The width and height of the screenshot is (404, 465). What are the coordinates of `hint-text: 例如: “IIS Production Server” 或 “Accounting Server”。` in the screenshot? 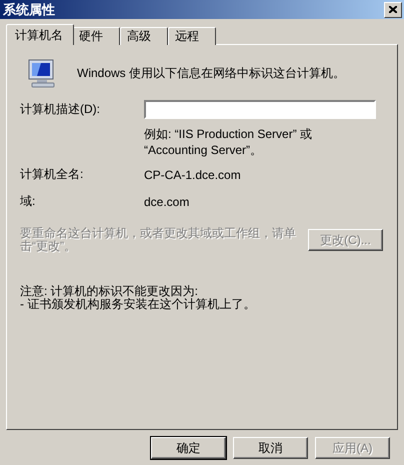 It's located at (229, 142).